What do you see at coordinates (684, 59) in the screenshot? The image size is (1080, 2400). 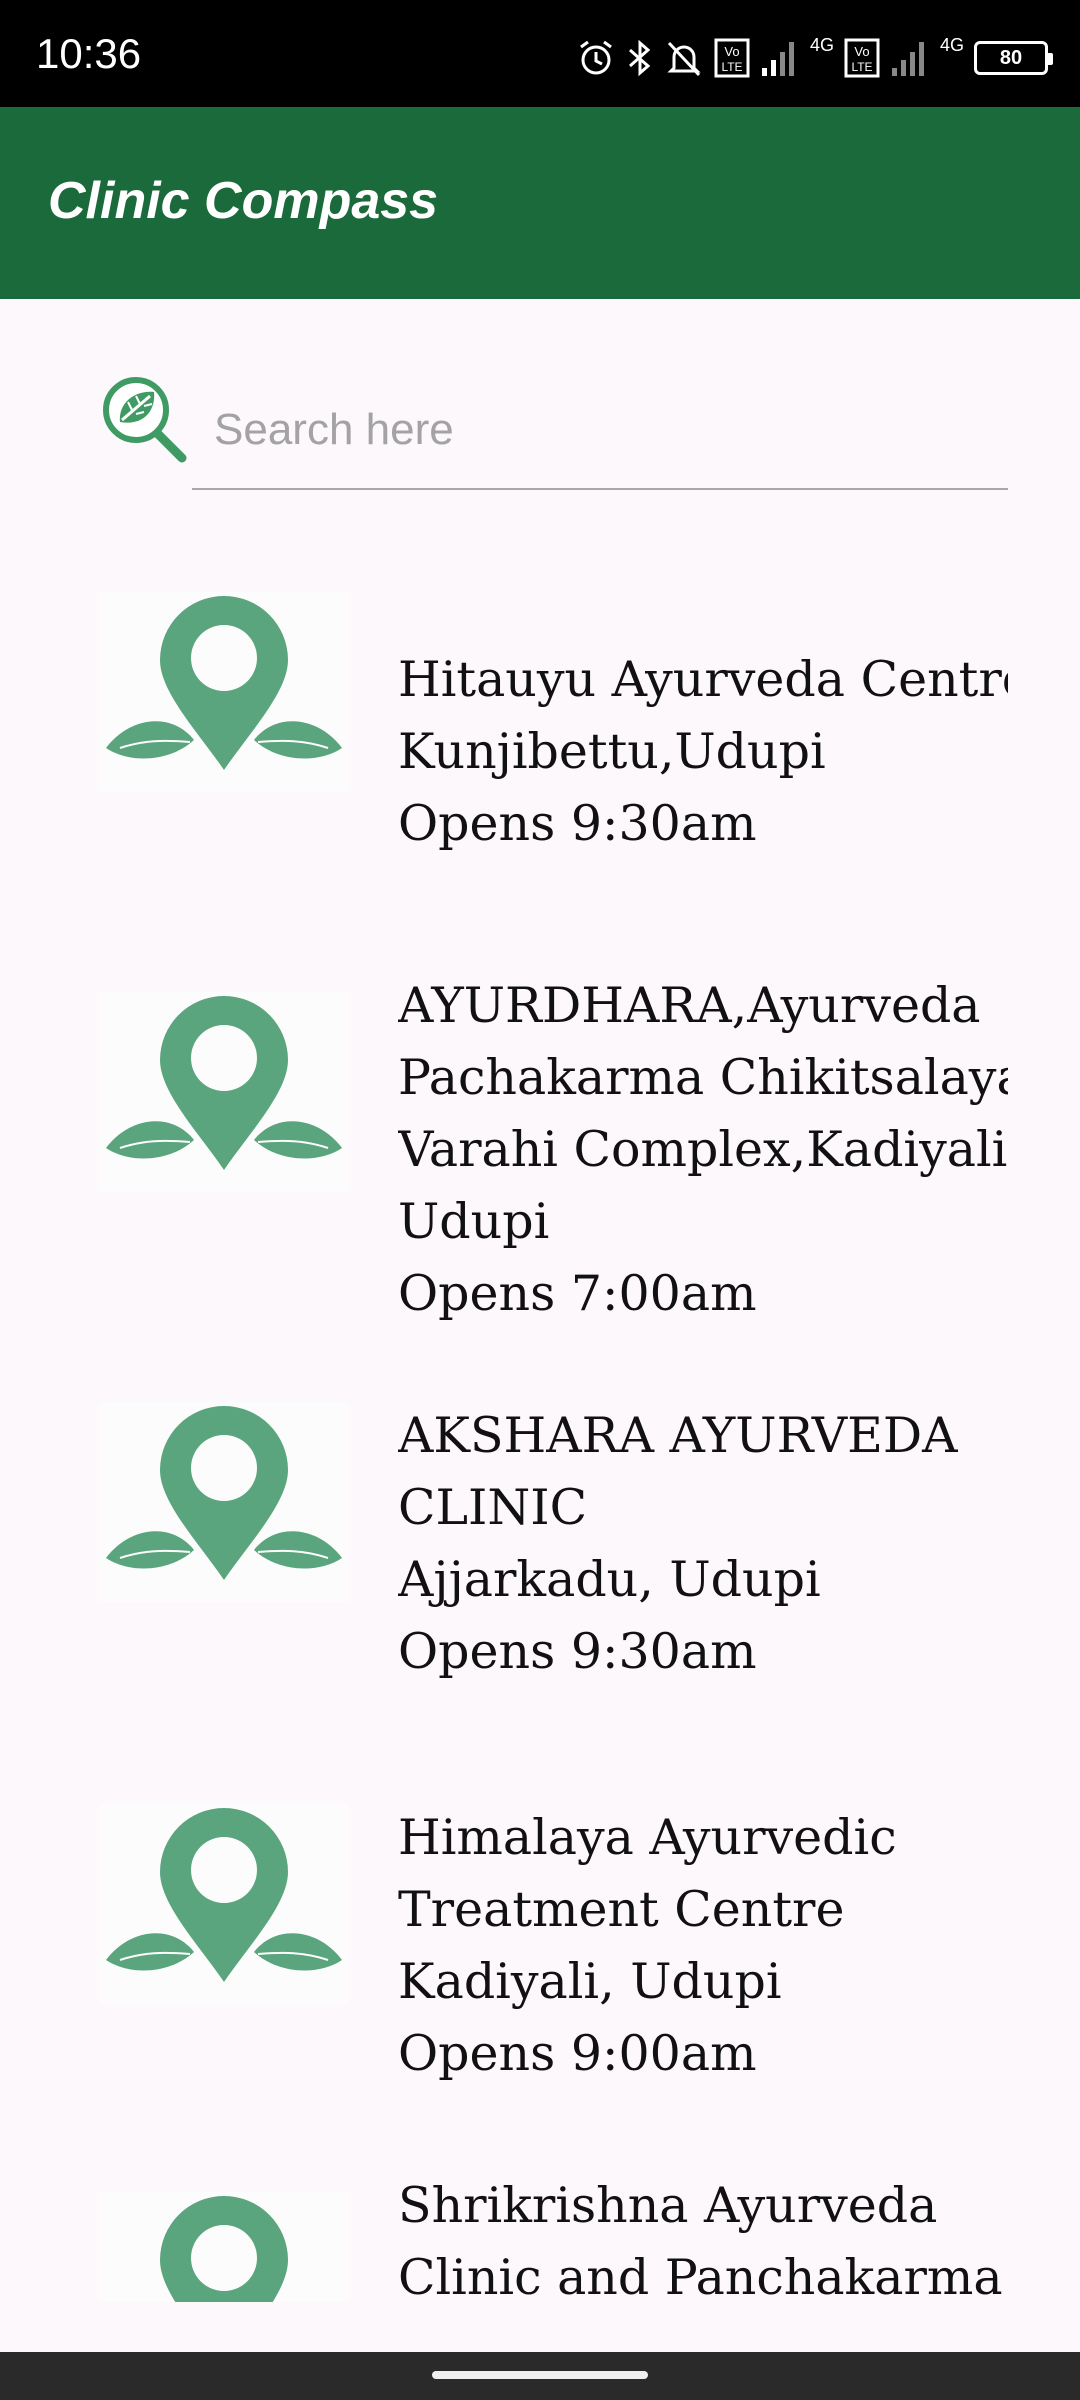 I see `bell-icon` at bounding box center [684, 59].